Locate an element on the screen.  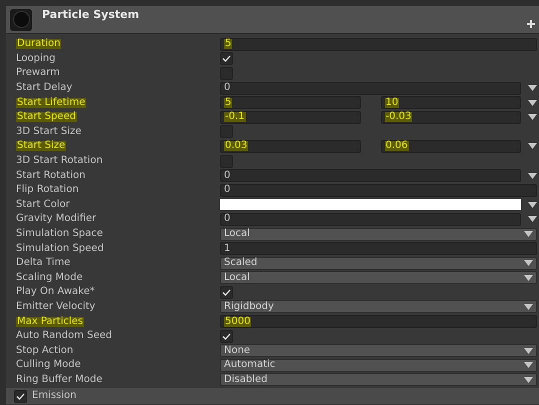
property-label: Max Particles is located at coordinates (50, 321).